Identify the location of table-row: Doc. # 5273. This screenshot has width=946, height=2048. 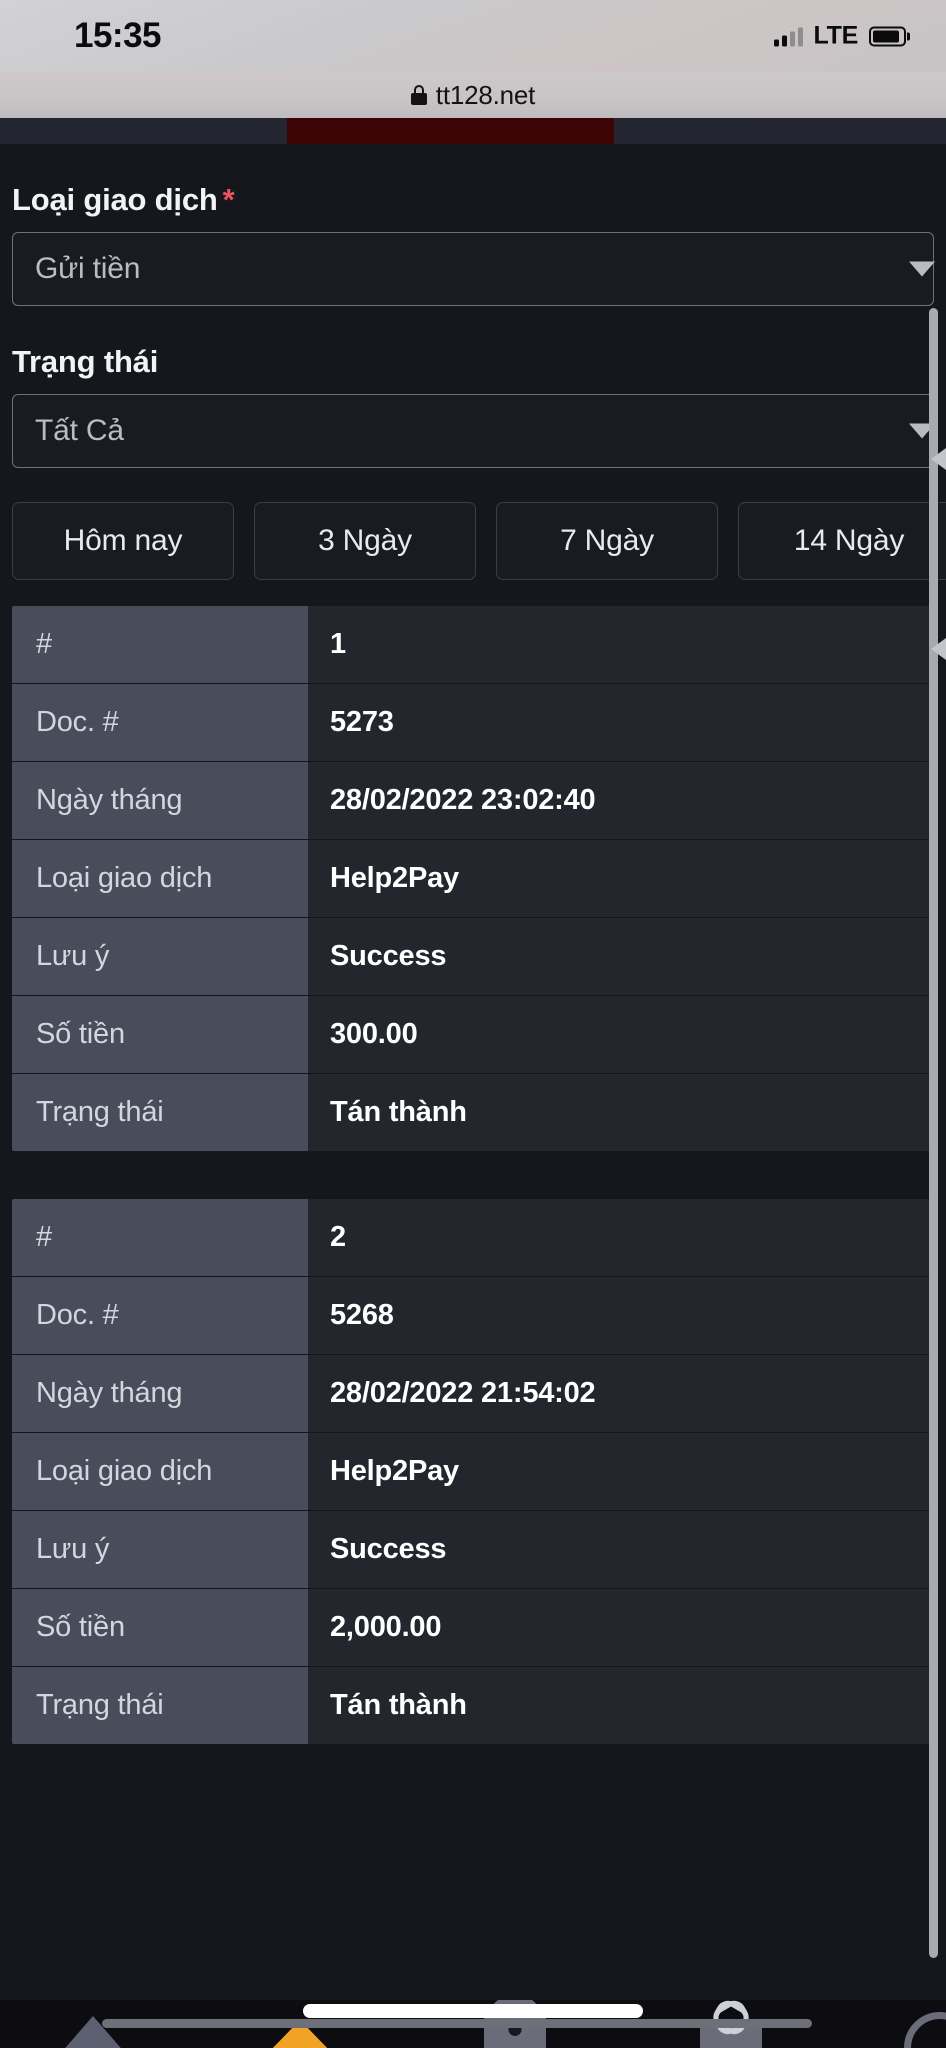
(473, 723).